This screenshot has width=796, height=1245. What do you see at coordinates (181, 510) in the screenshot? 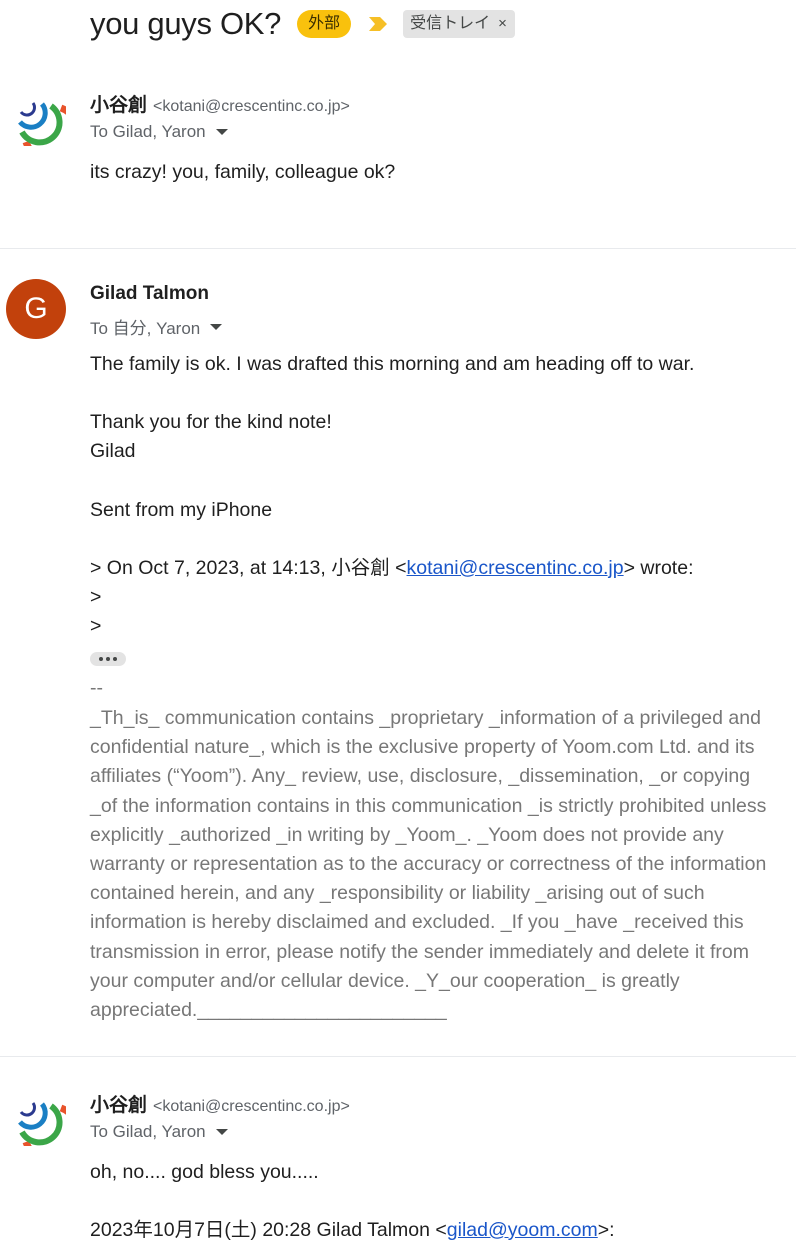
I see `body-line: Sent from my iPhone` at bounding box center [181, 510].